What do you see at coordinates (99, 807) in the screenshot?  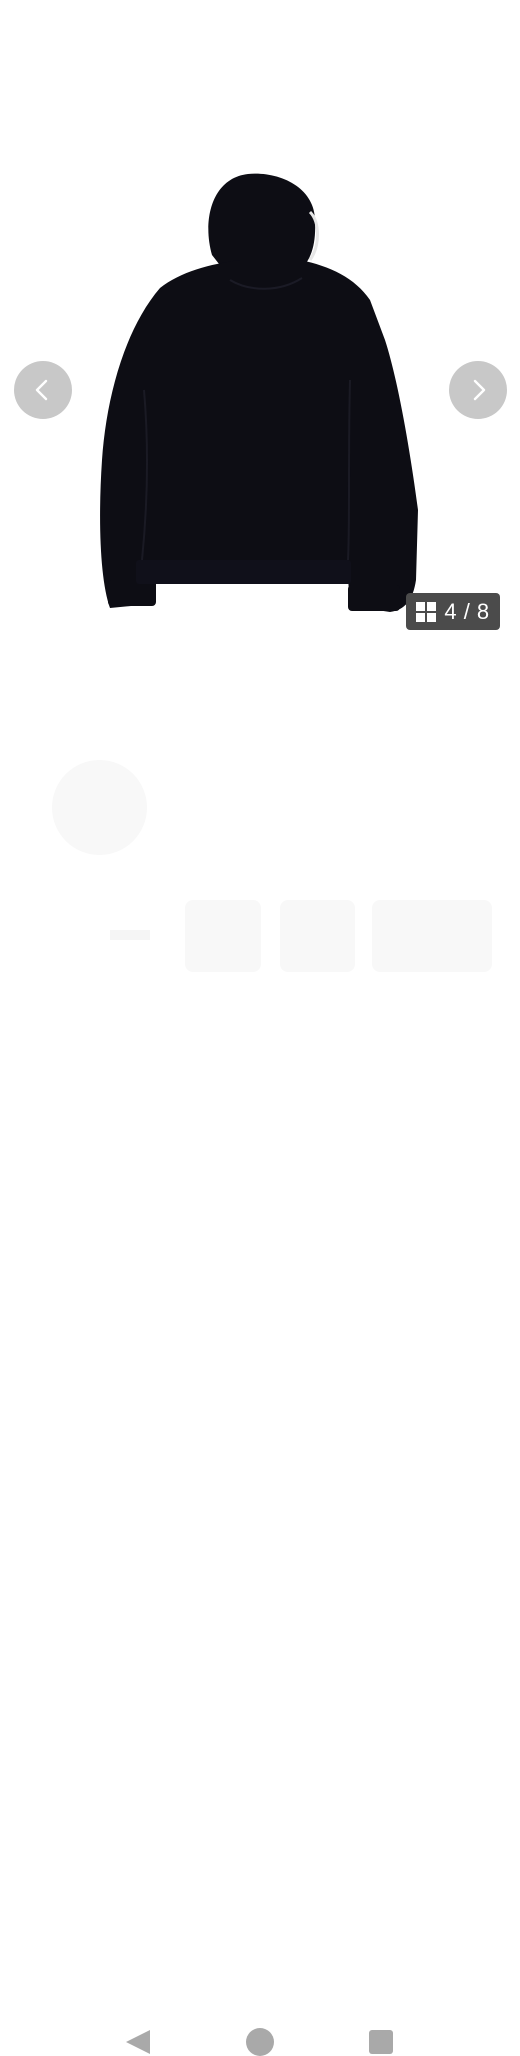 I see `faded-avatar` at bounding box center [99, 807].